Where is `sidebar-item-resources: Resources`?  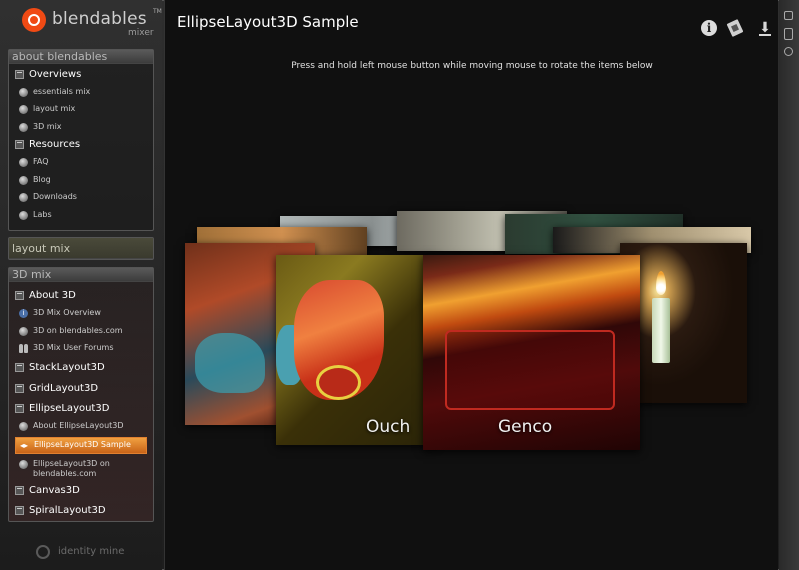 sidebar-item-resources: Resources is located at coordinates (81, 145).